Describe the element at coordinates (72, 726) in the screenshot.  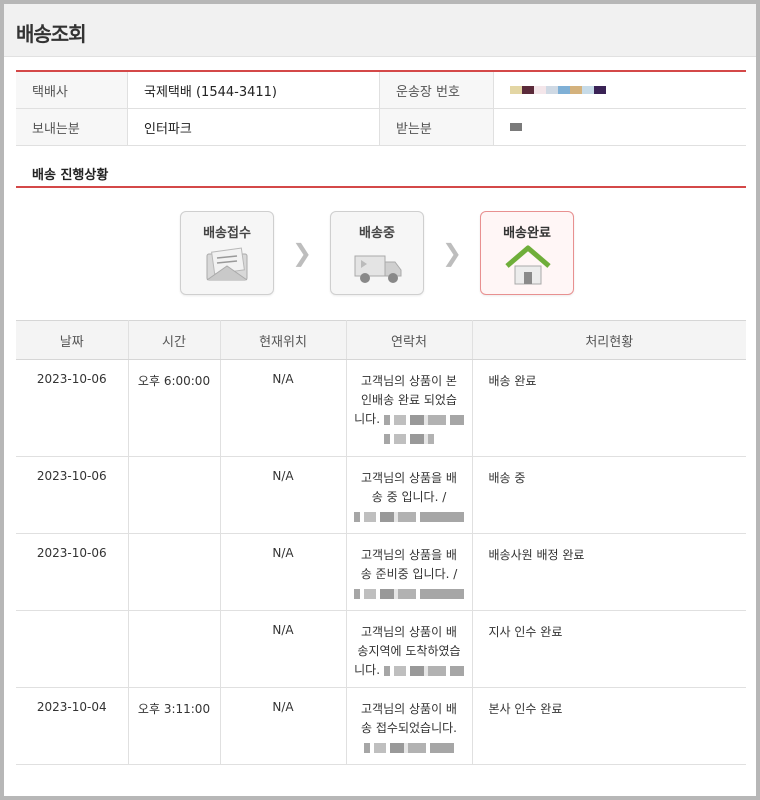
I see `row-date: 2023-10-04` at that location.